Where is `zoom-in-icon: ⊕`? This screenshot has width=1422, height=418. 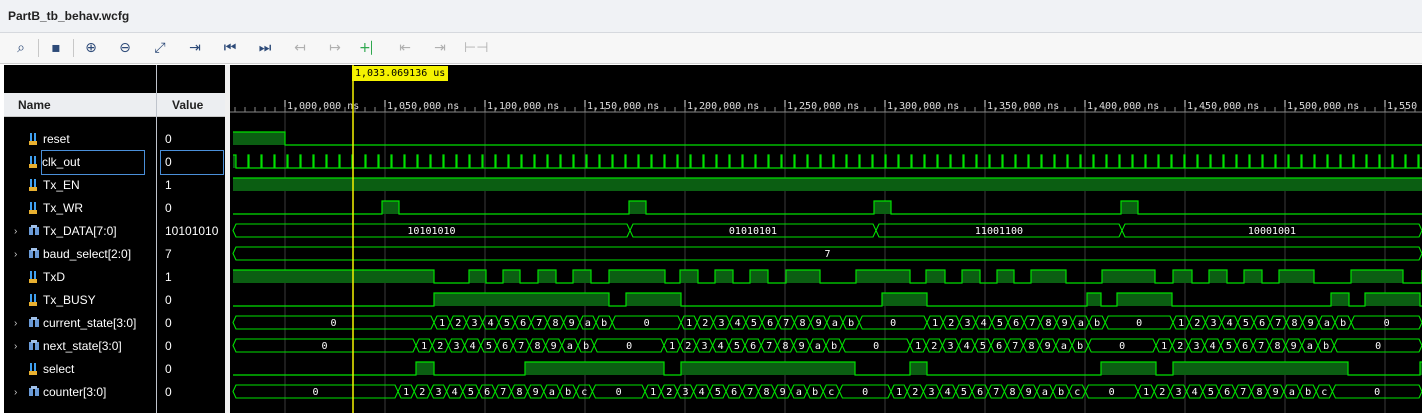
zoom-in-icon: ⊕ is located at coordinates (91, 48).